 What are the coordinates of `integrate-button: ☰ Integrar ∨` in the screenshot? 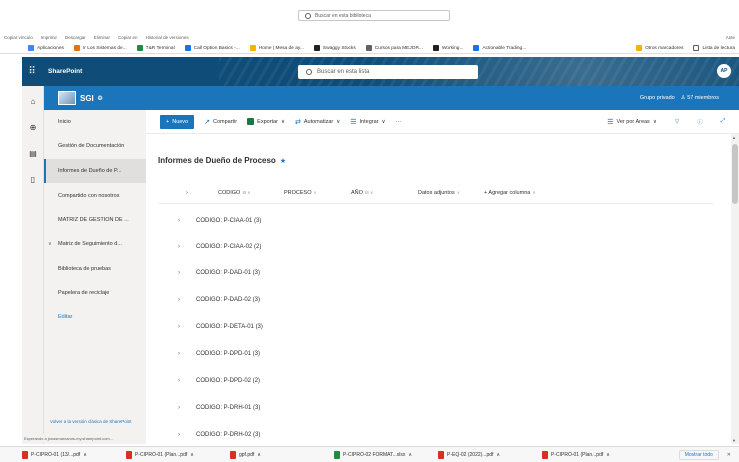 It's located at (367, 122).